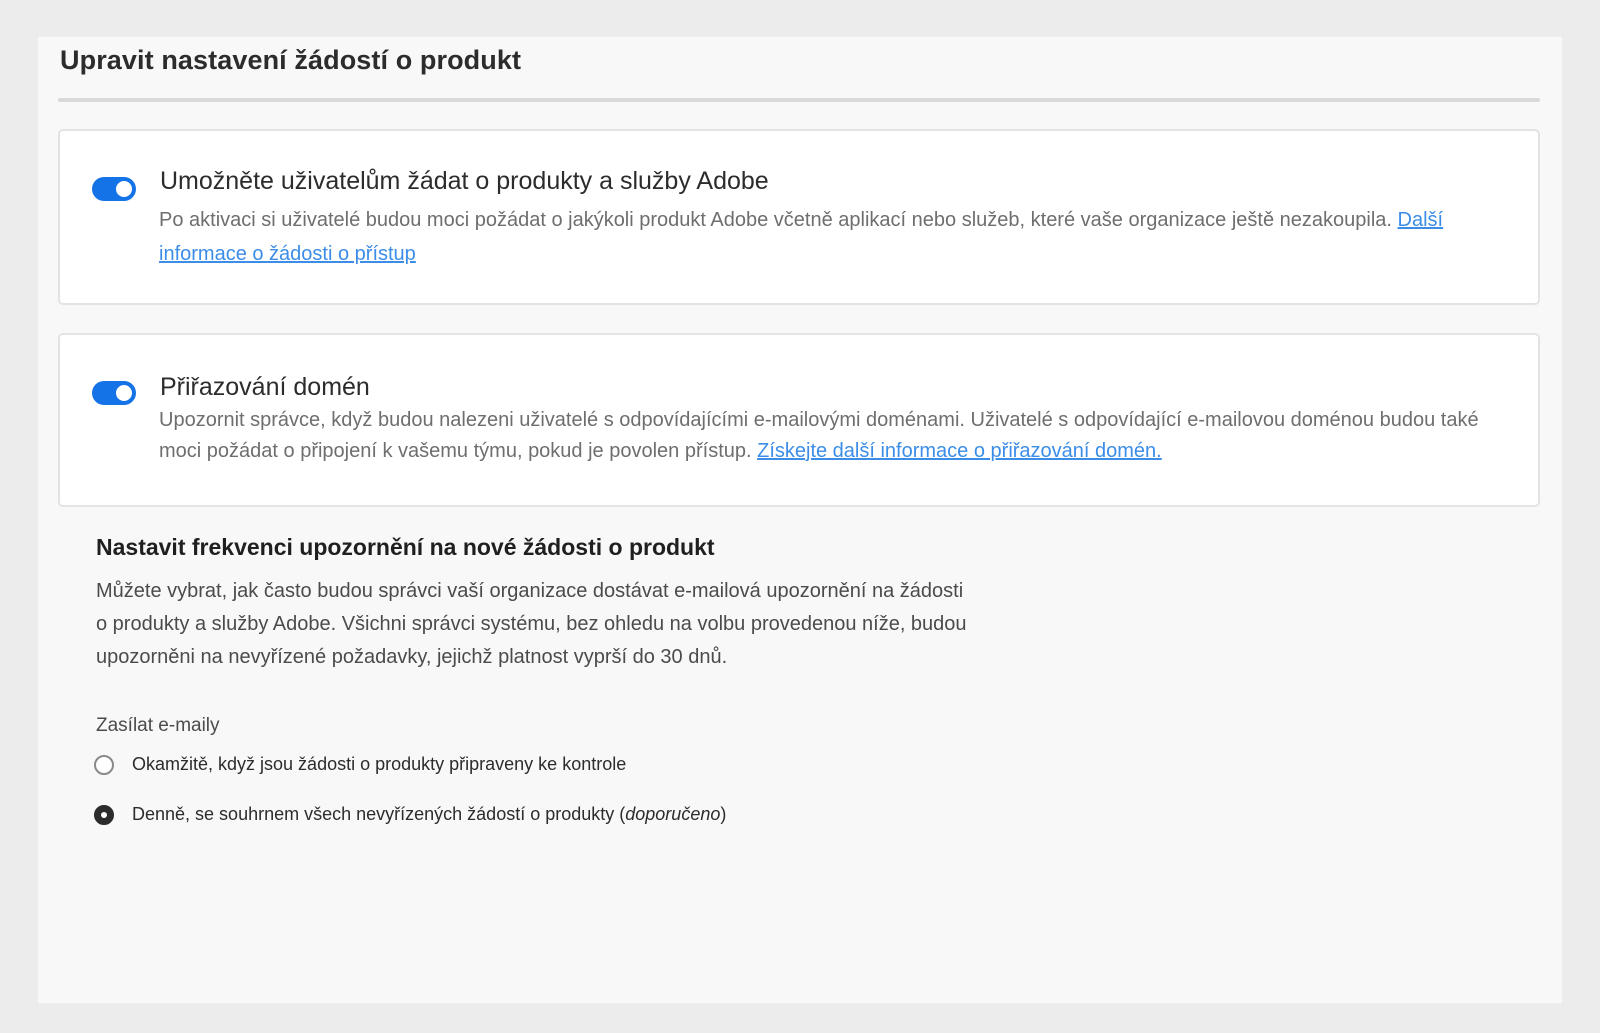 This screenshot has width=1600, height=1033. Describe the element at coordinates (291, 60) in the screenshot. I see `page-title: Upravit nastavení žádostí o produkt` at that location.